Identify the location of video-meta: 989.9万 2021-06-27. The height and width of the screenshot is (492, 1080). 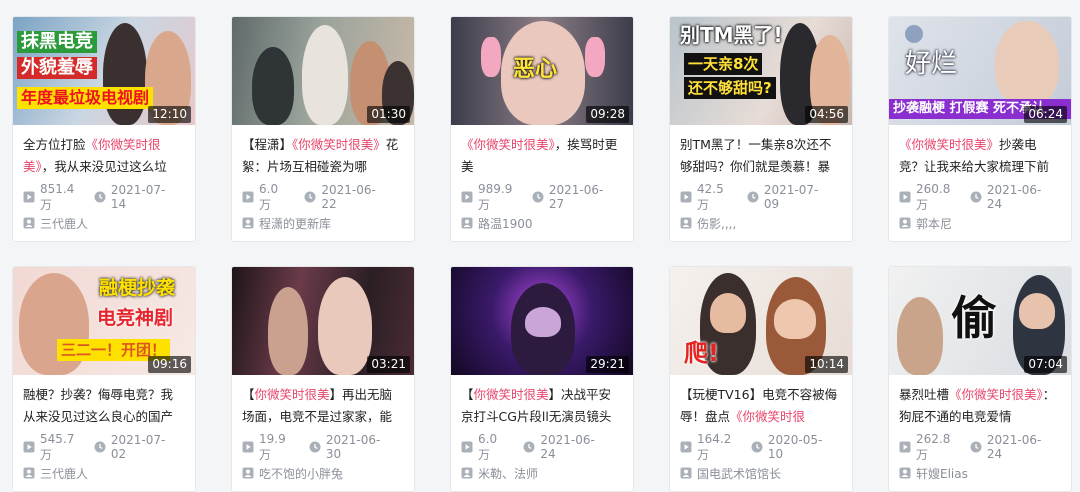
(542, 197).